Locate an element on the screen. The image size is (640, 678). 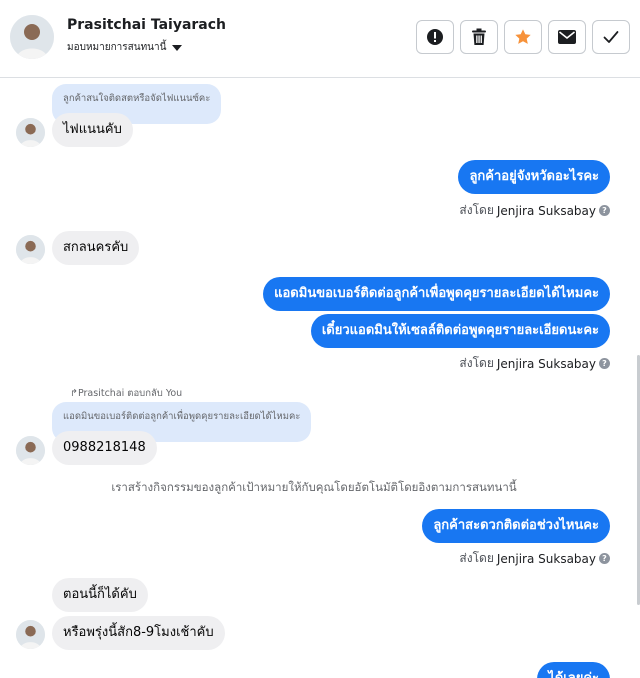
mark-unread-button is located at coordinates (567, 37).